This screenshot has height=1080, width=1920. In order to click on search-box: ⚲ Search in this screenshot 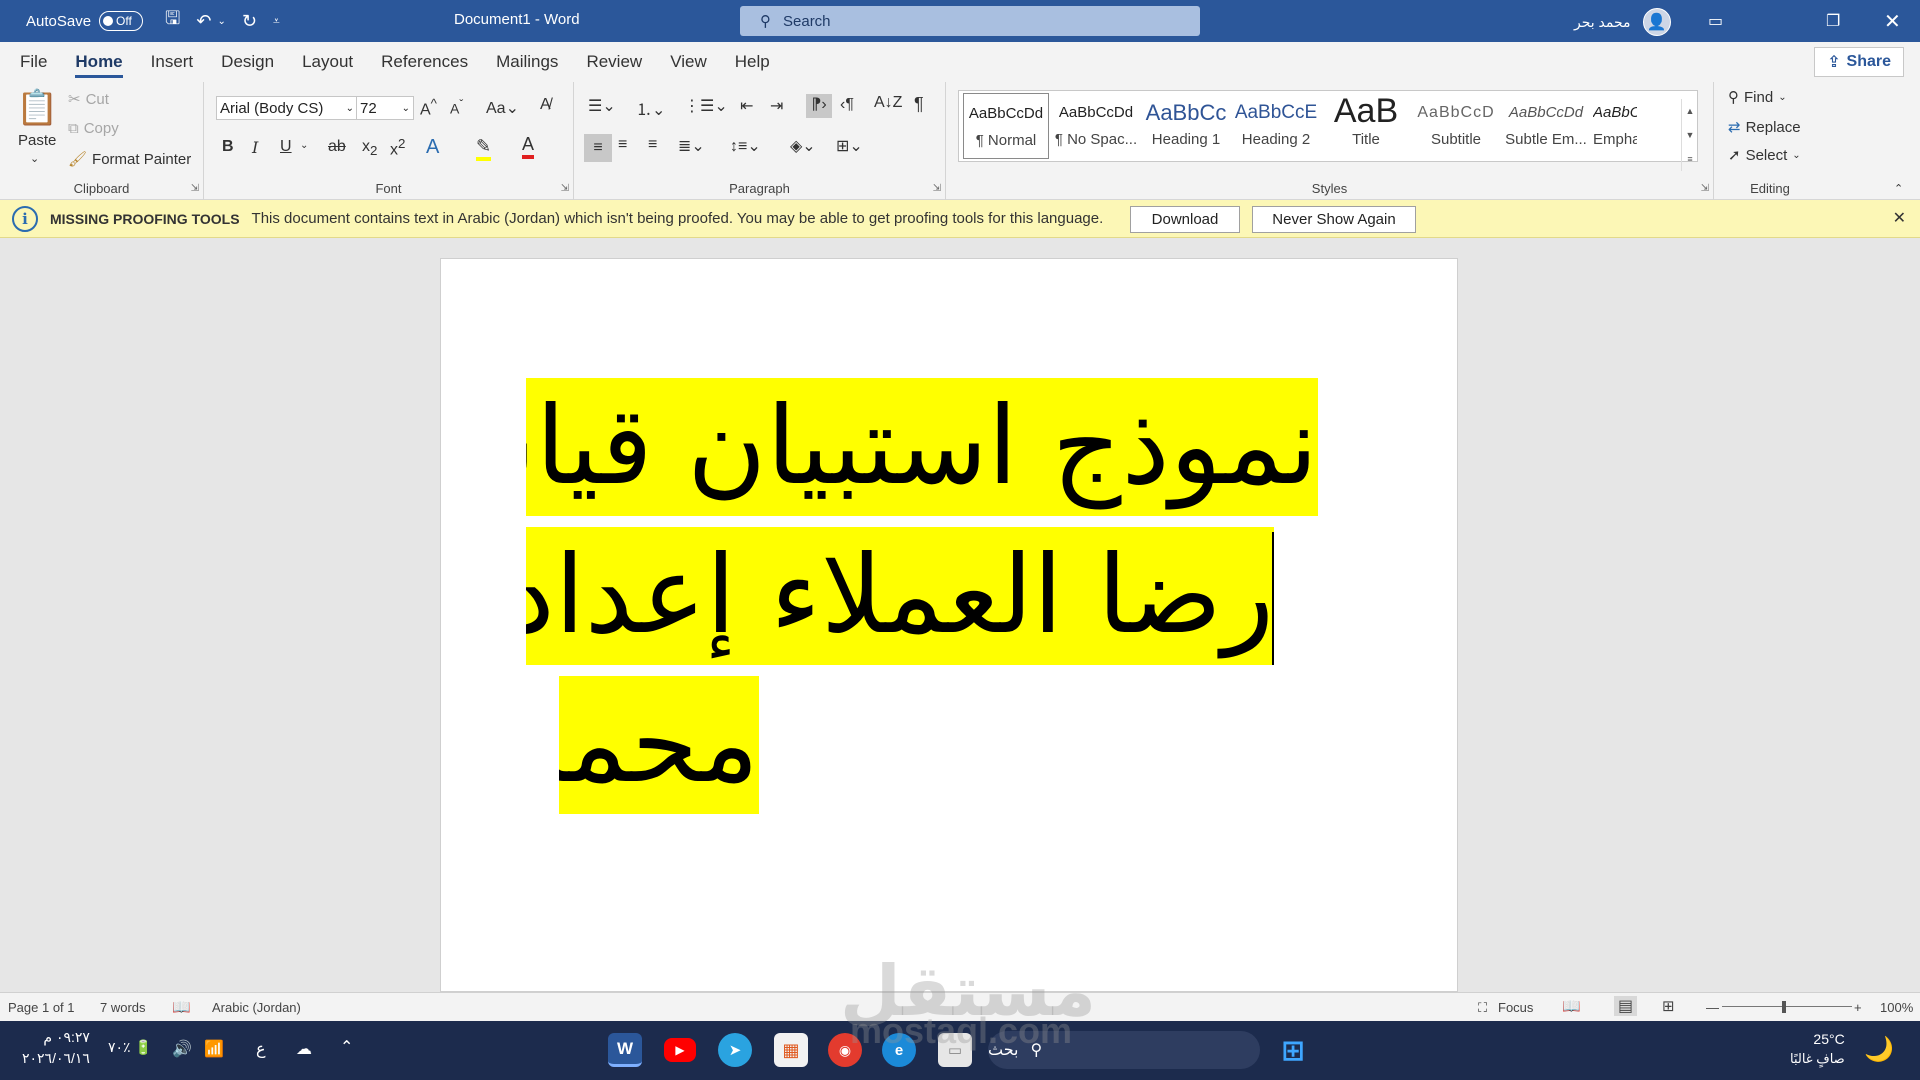, I will do `click(970, 21)`.